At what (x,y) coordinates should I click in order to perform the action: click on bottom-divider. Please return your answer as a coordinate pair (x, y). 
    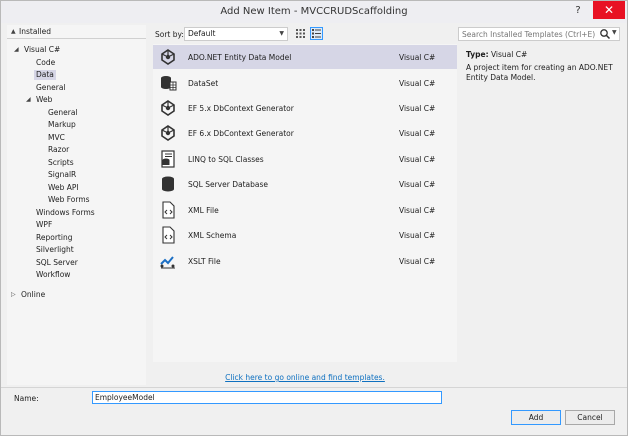
    Looking at the image, I should click on (314, 387).